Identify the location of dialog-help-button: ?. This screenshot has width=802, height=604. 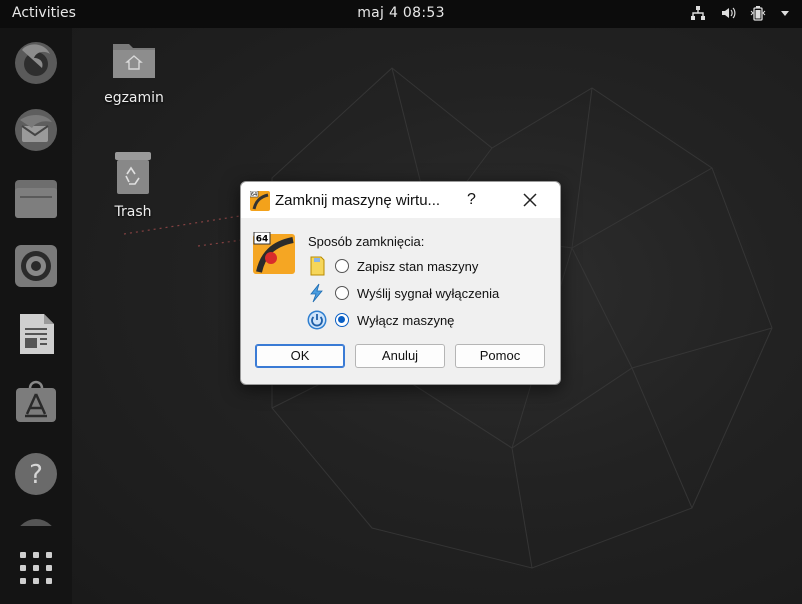
(471, 200).